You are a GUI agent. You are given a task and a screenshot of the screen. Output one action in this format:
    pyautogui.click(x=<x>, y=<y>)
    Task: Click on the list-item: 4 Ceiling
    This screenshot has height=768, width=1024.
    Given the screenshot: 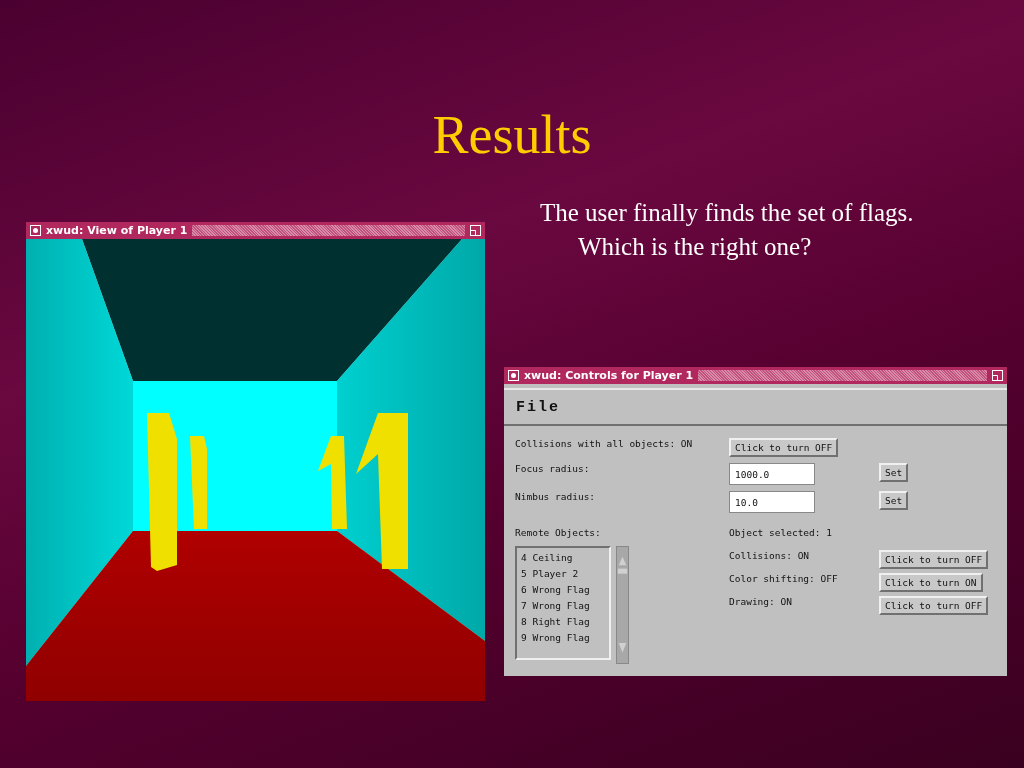 What is the action you would take?
    pyautogui.click(x=563, y=558)
    